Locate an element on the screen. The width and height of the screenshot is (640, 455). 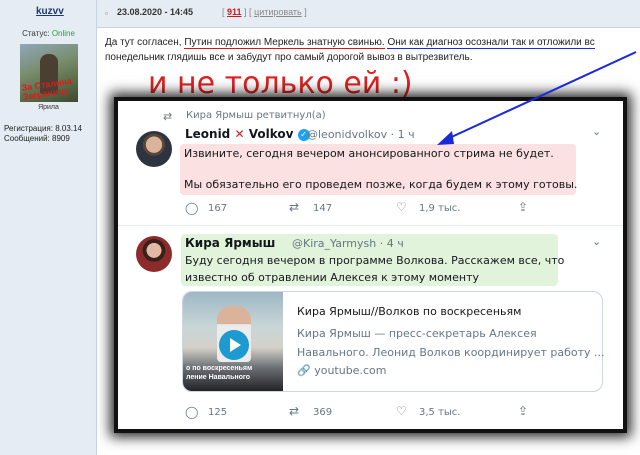
annotation-arrow is located at coordinates (537, 98).